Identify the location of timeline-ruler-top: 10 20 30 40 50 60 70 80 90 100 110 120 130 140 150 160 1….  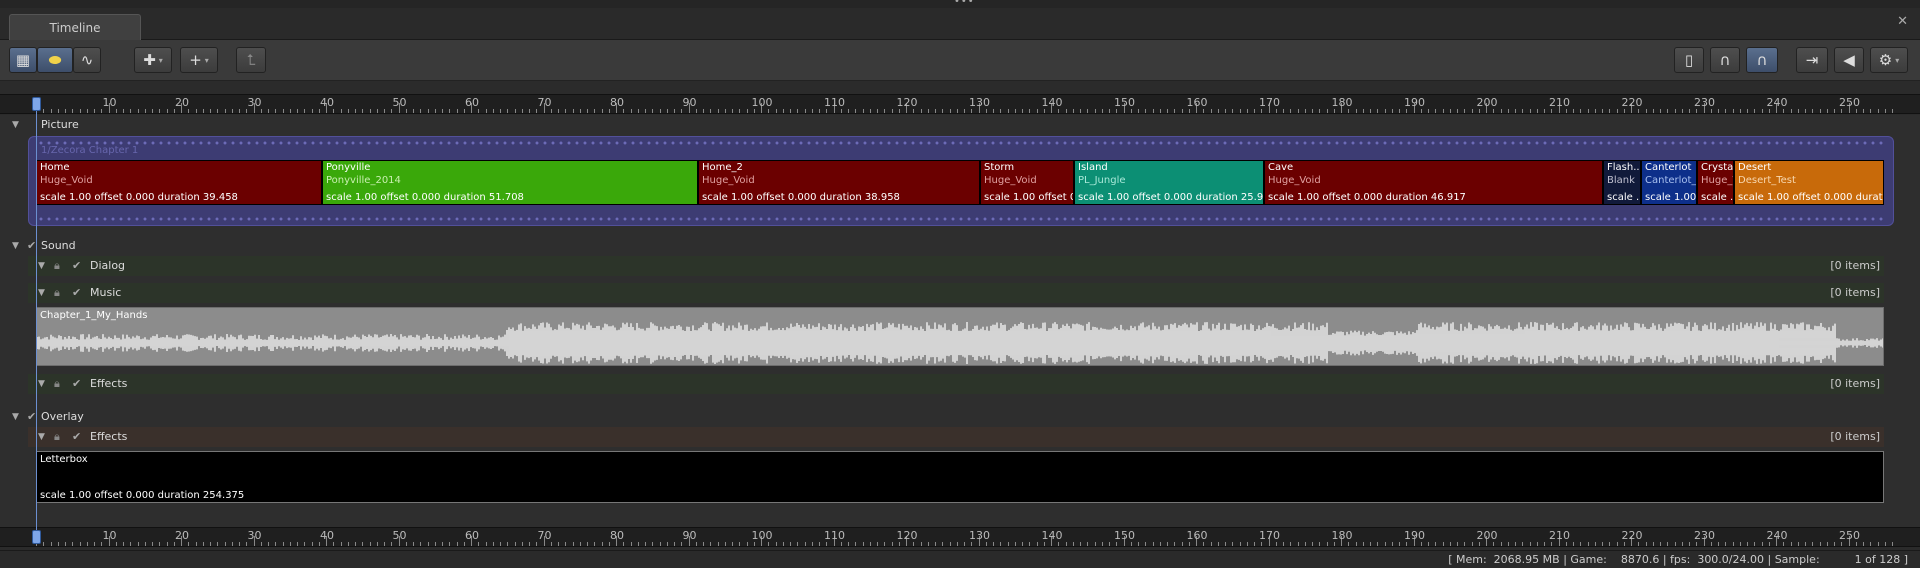
(960, 104).